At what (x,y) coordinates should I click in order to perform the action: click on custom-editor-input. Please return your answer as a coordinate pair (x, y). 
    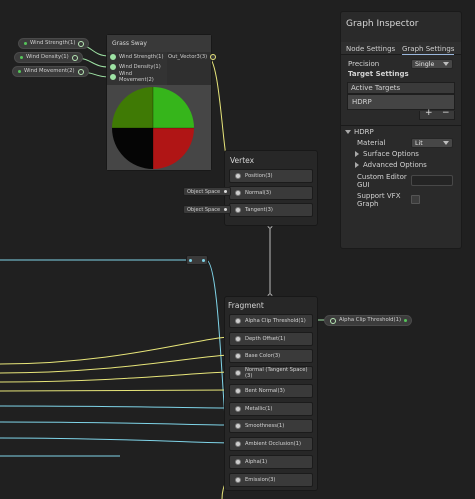
    Looking at the image, I should click on (432, 180).